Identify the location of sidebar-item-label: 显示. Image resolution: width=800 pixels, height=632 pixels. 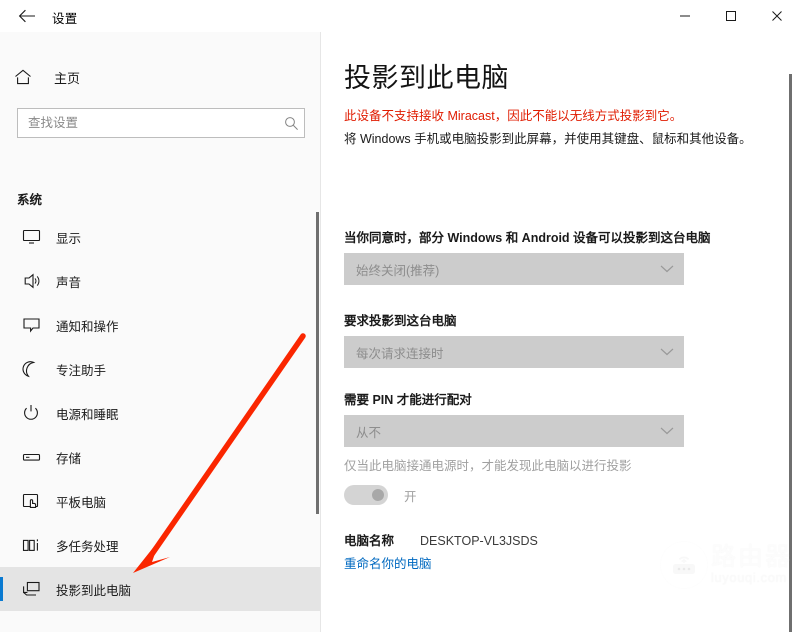
(69, 238).